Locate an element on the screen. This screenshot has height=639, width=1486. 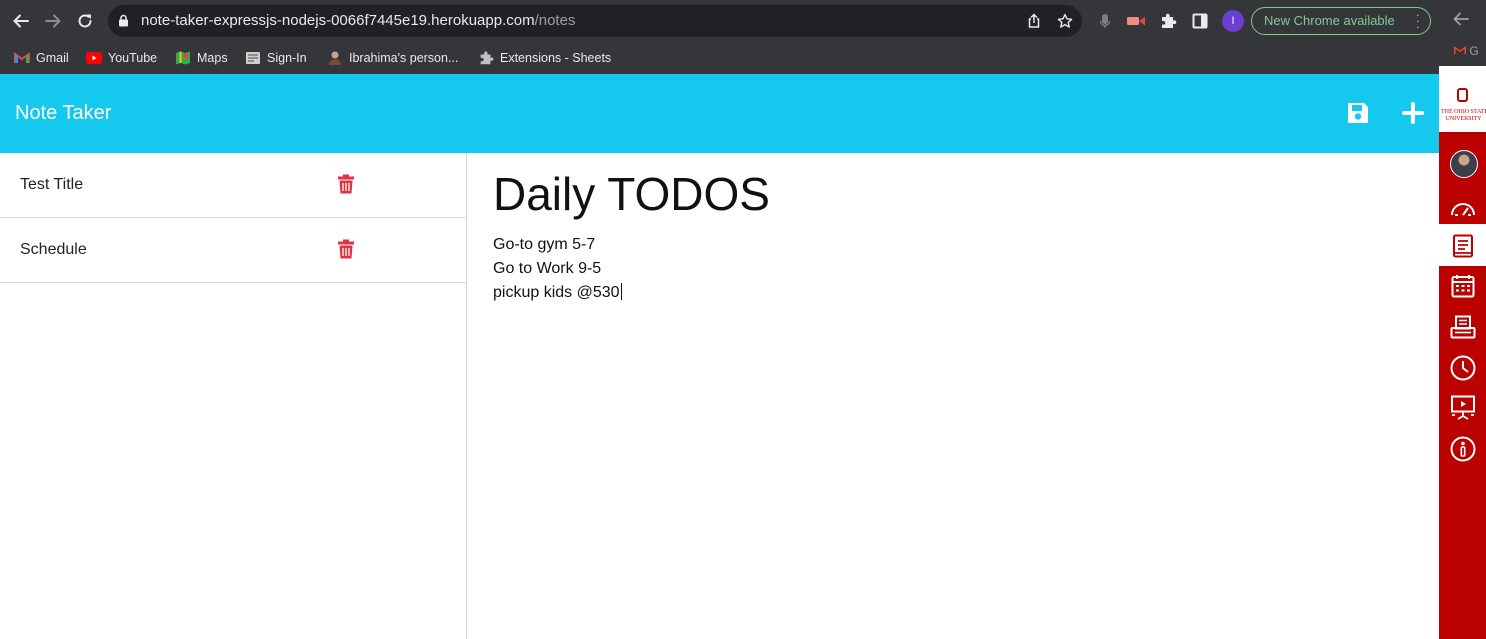
profile-avatar: I is located at coordinates (1233, 21).